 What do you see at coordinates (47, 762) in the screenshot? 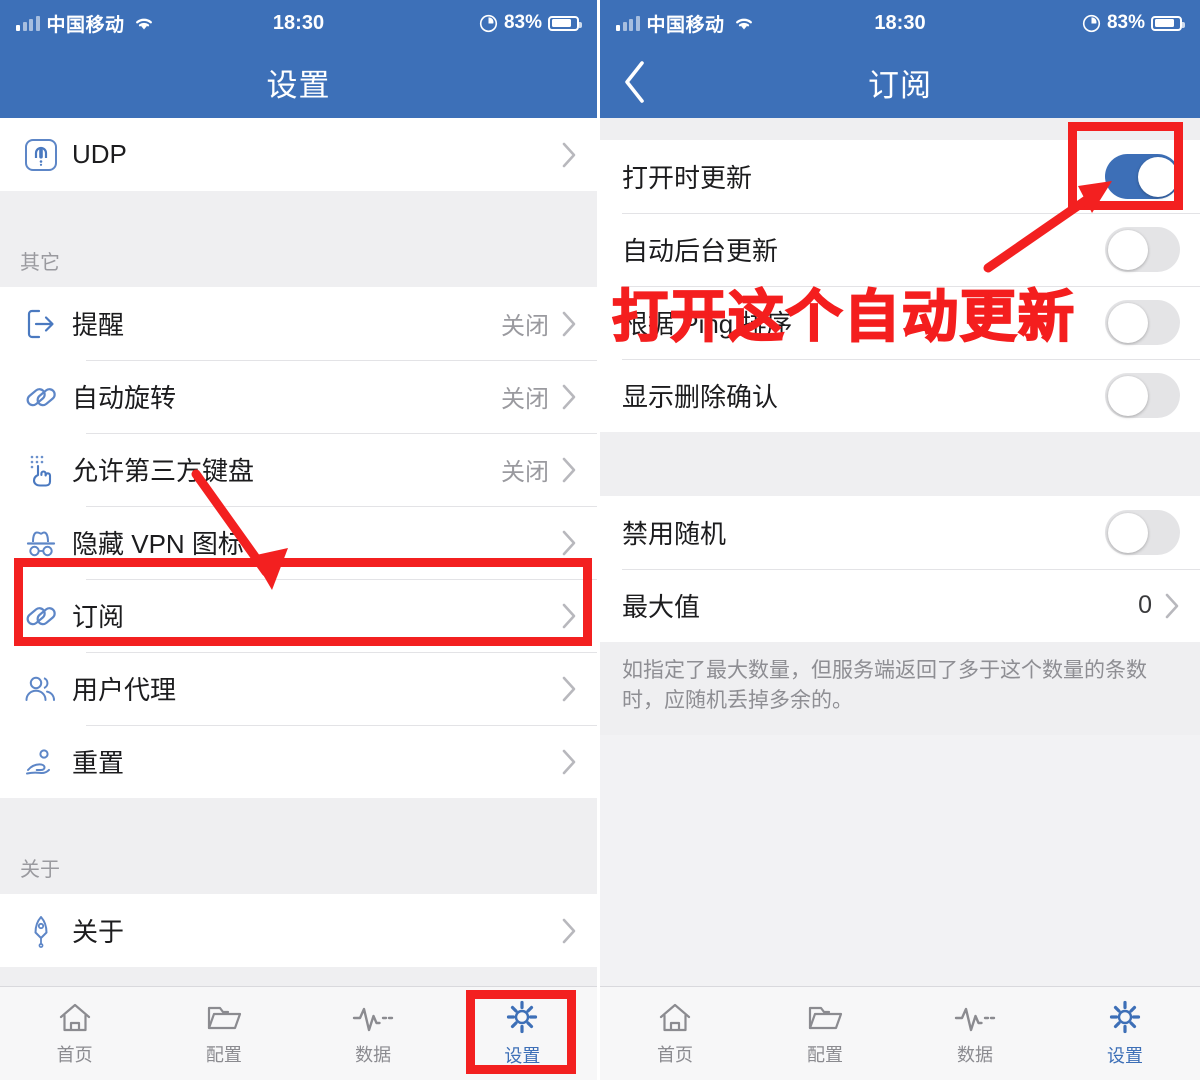
I see `reset-hand-icon` at bounding box center [47, 762].